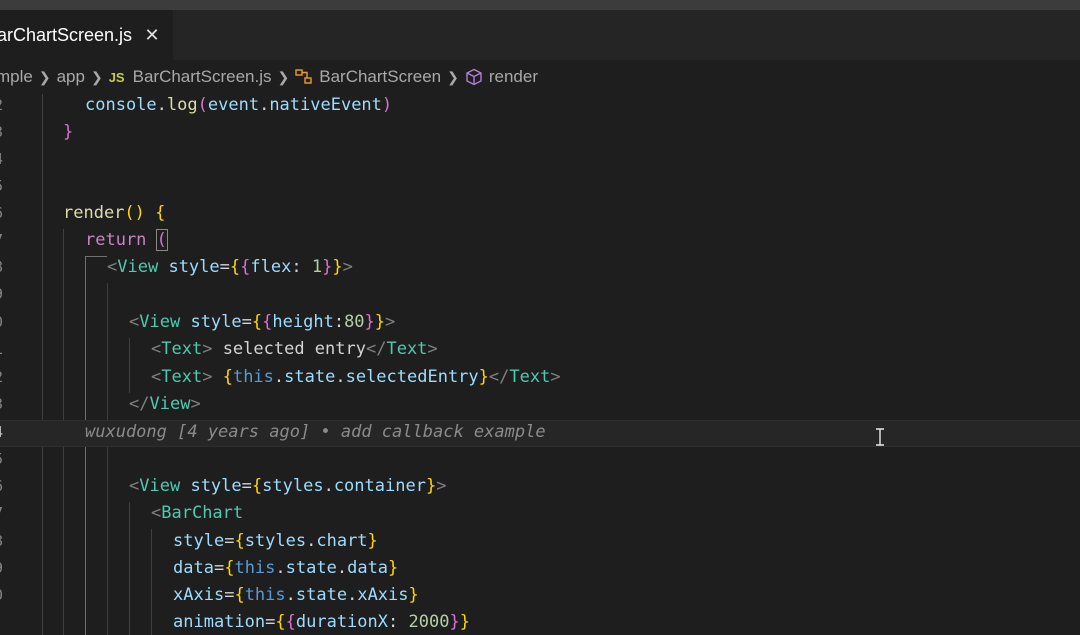 The image size is (1080, 635). Describe the element at coordinates (540, 406) in the screenshot. I see `code-line: 3 </View>` at that location.